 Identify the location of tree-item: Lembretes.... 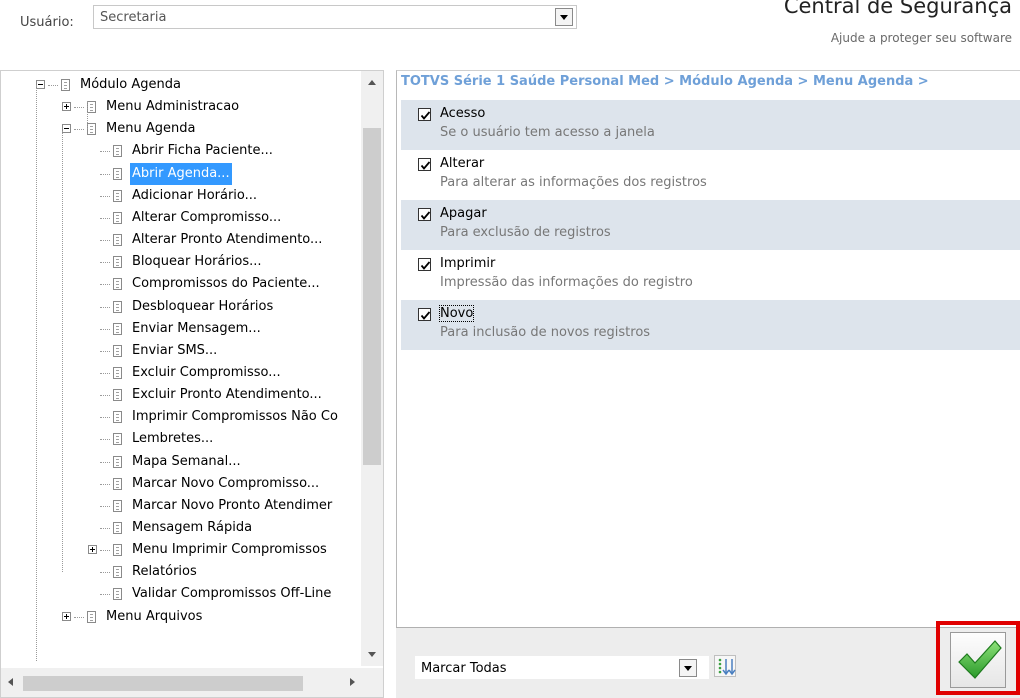
(180, 439).